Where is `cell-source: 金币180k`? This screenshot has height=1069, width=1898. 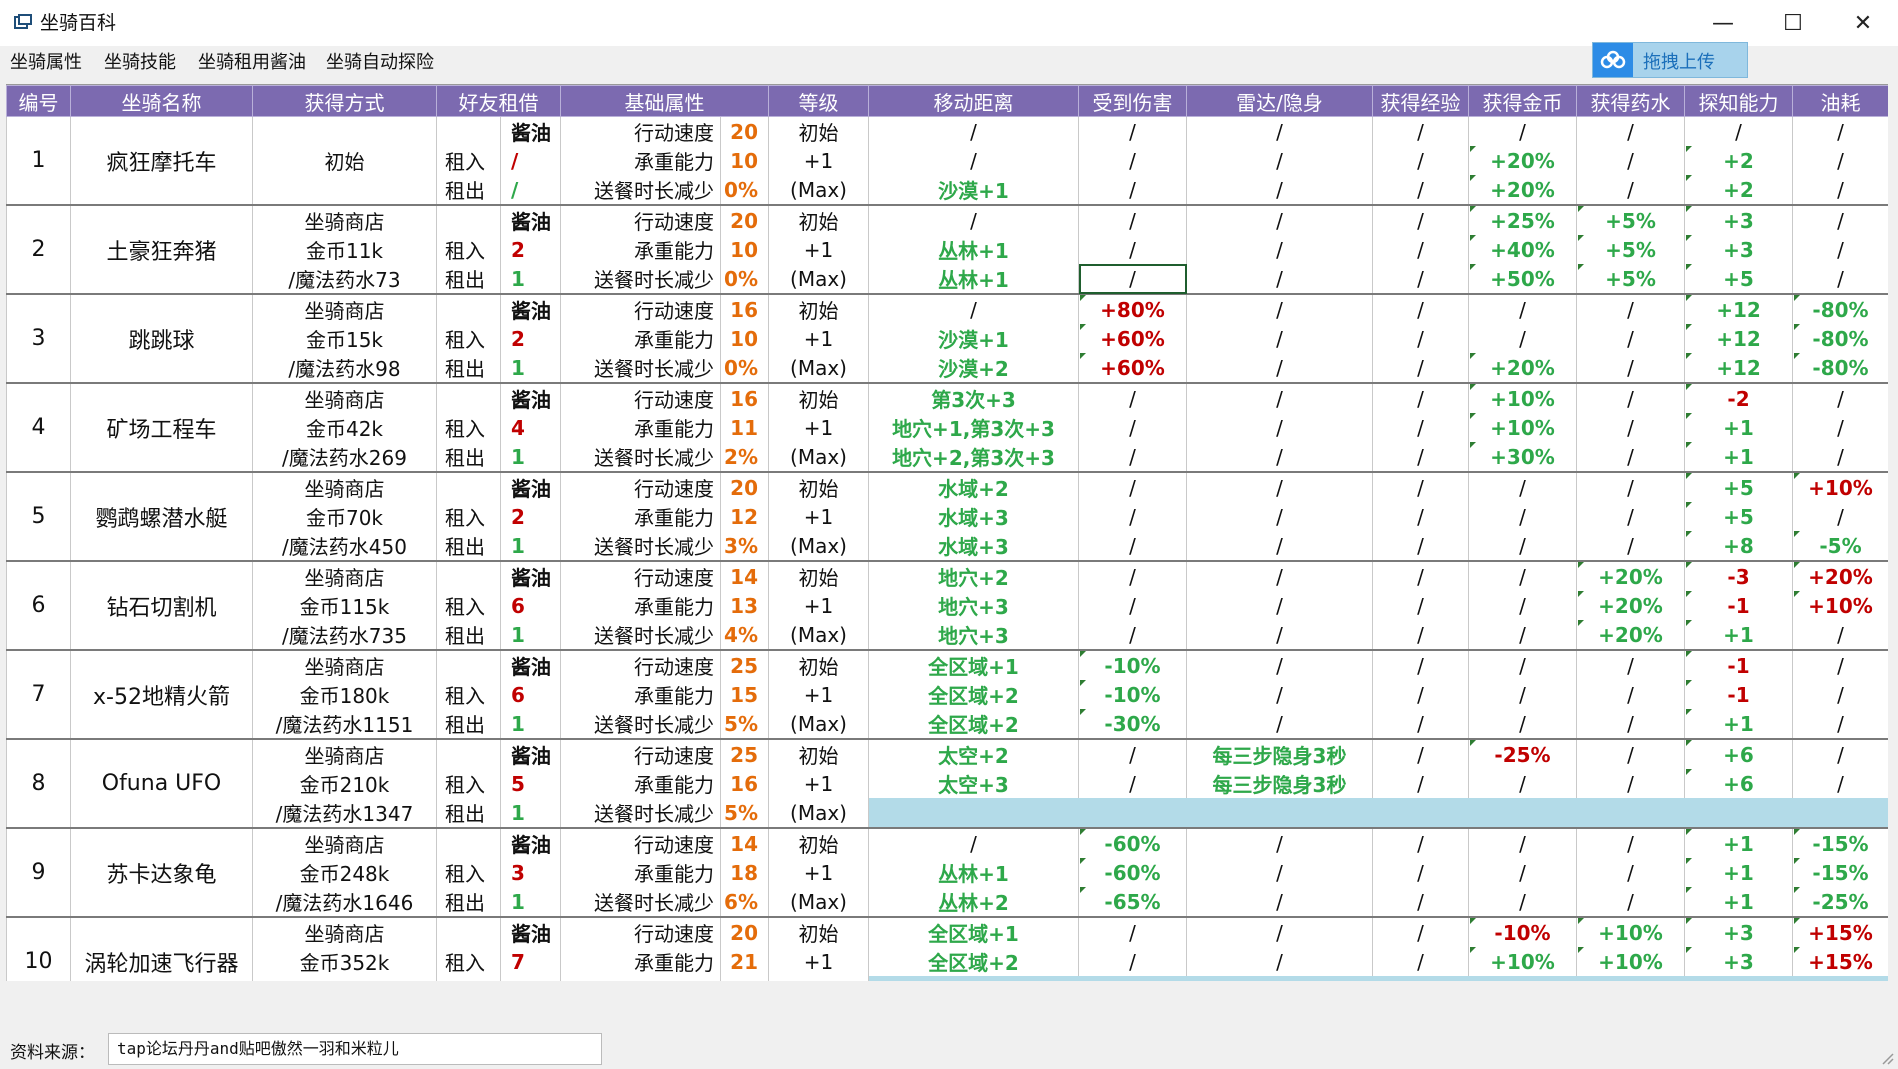 cell-source: 金币180k is located at coordinates (344, 694).